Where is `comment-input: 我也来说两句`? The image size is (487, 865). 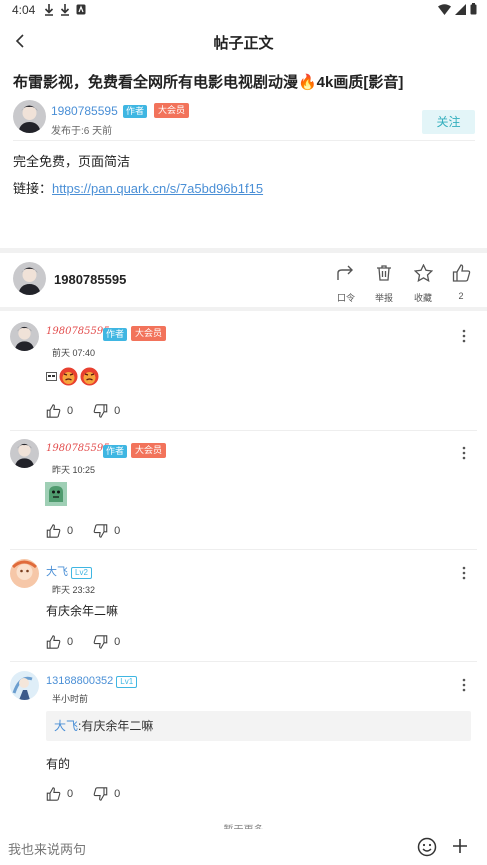 comment-input: 我也来说两句 is located at coordinates (47, 848).